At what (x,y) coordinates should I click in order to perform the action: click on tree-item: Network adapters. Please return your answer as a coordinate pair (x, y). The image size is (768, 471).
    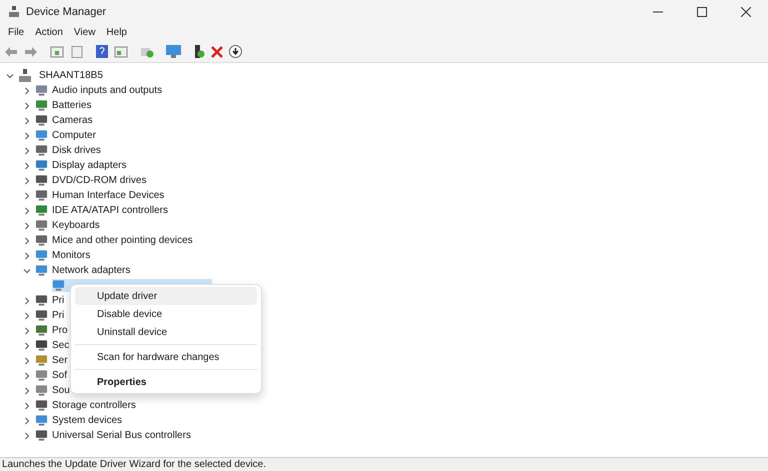
    Looking at the image, I should click on (91, 270).